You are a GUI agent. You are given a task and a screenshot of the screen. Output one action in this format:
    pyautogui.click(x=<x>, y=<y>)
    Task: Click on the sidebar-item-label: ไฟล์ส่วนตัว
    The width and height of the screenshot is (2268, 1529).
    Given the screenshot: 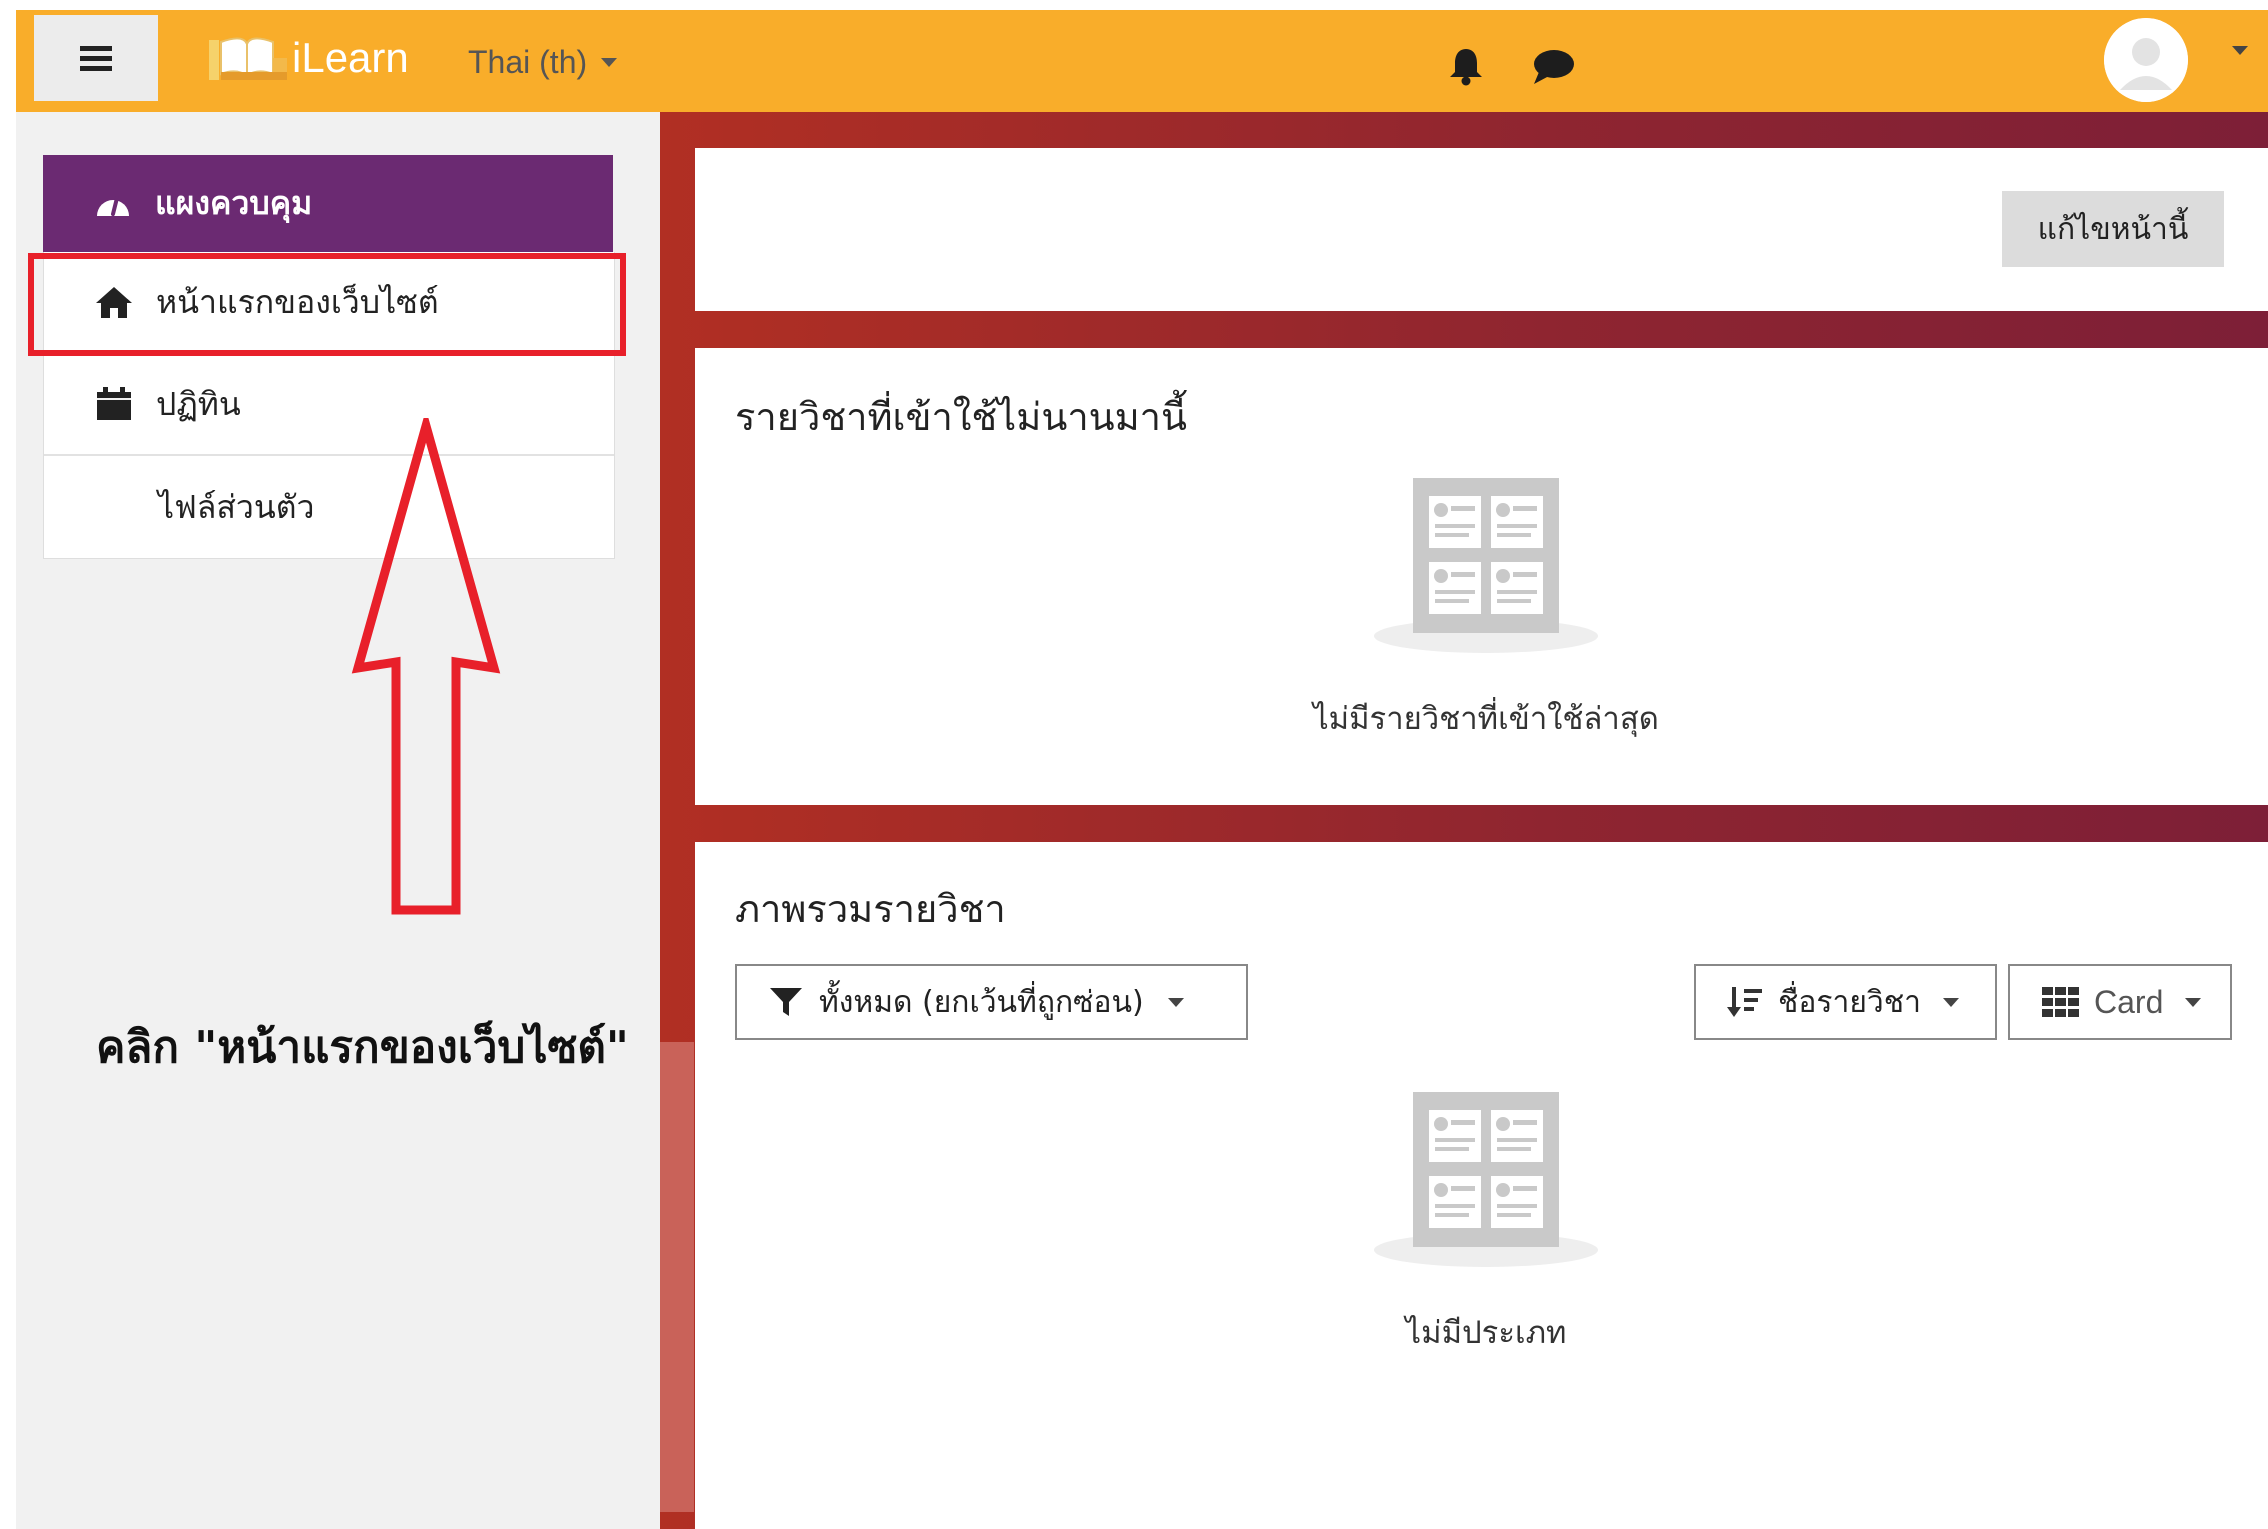 What is the action you would take?
    pyautogui.click(x=236, y=506)
    